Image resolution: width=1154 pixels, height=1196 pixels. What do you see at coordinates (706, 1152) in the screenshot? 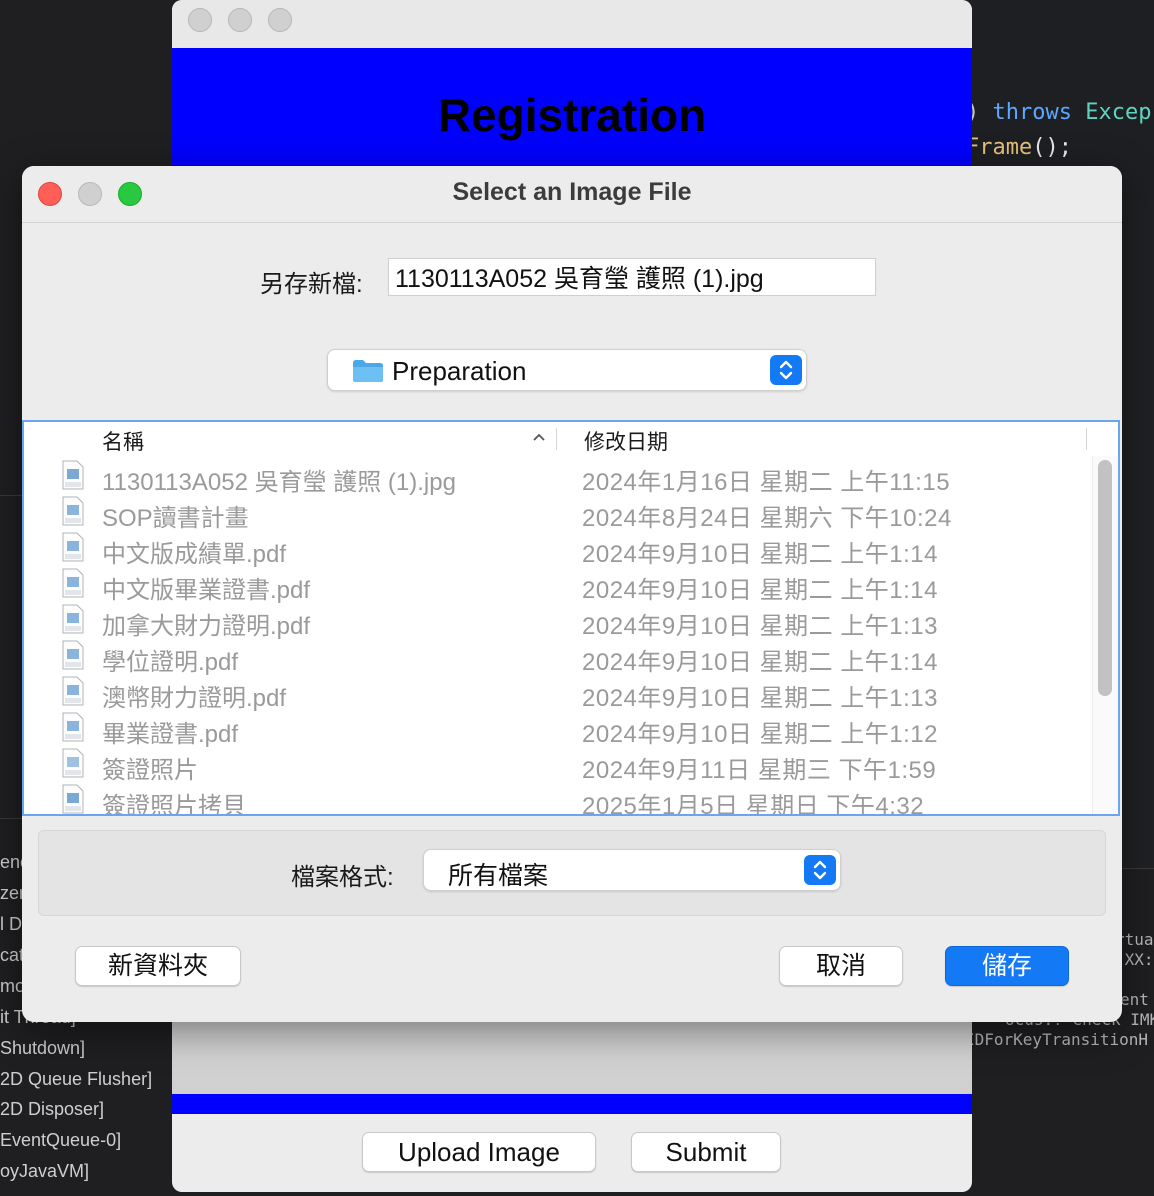
I see `submit-button: Submit` at bounding box center [706, 1152].